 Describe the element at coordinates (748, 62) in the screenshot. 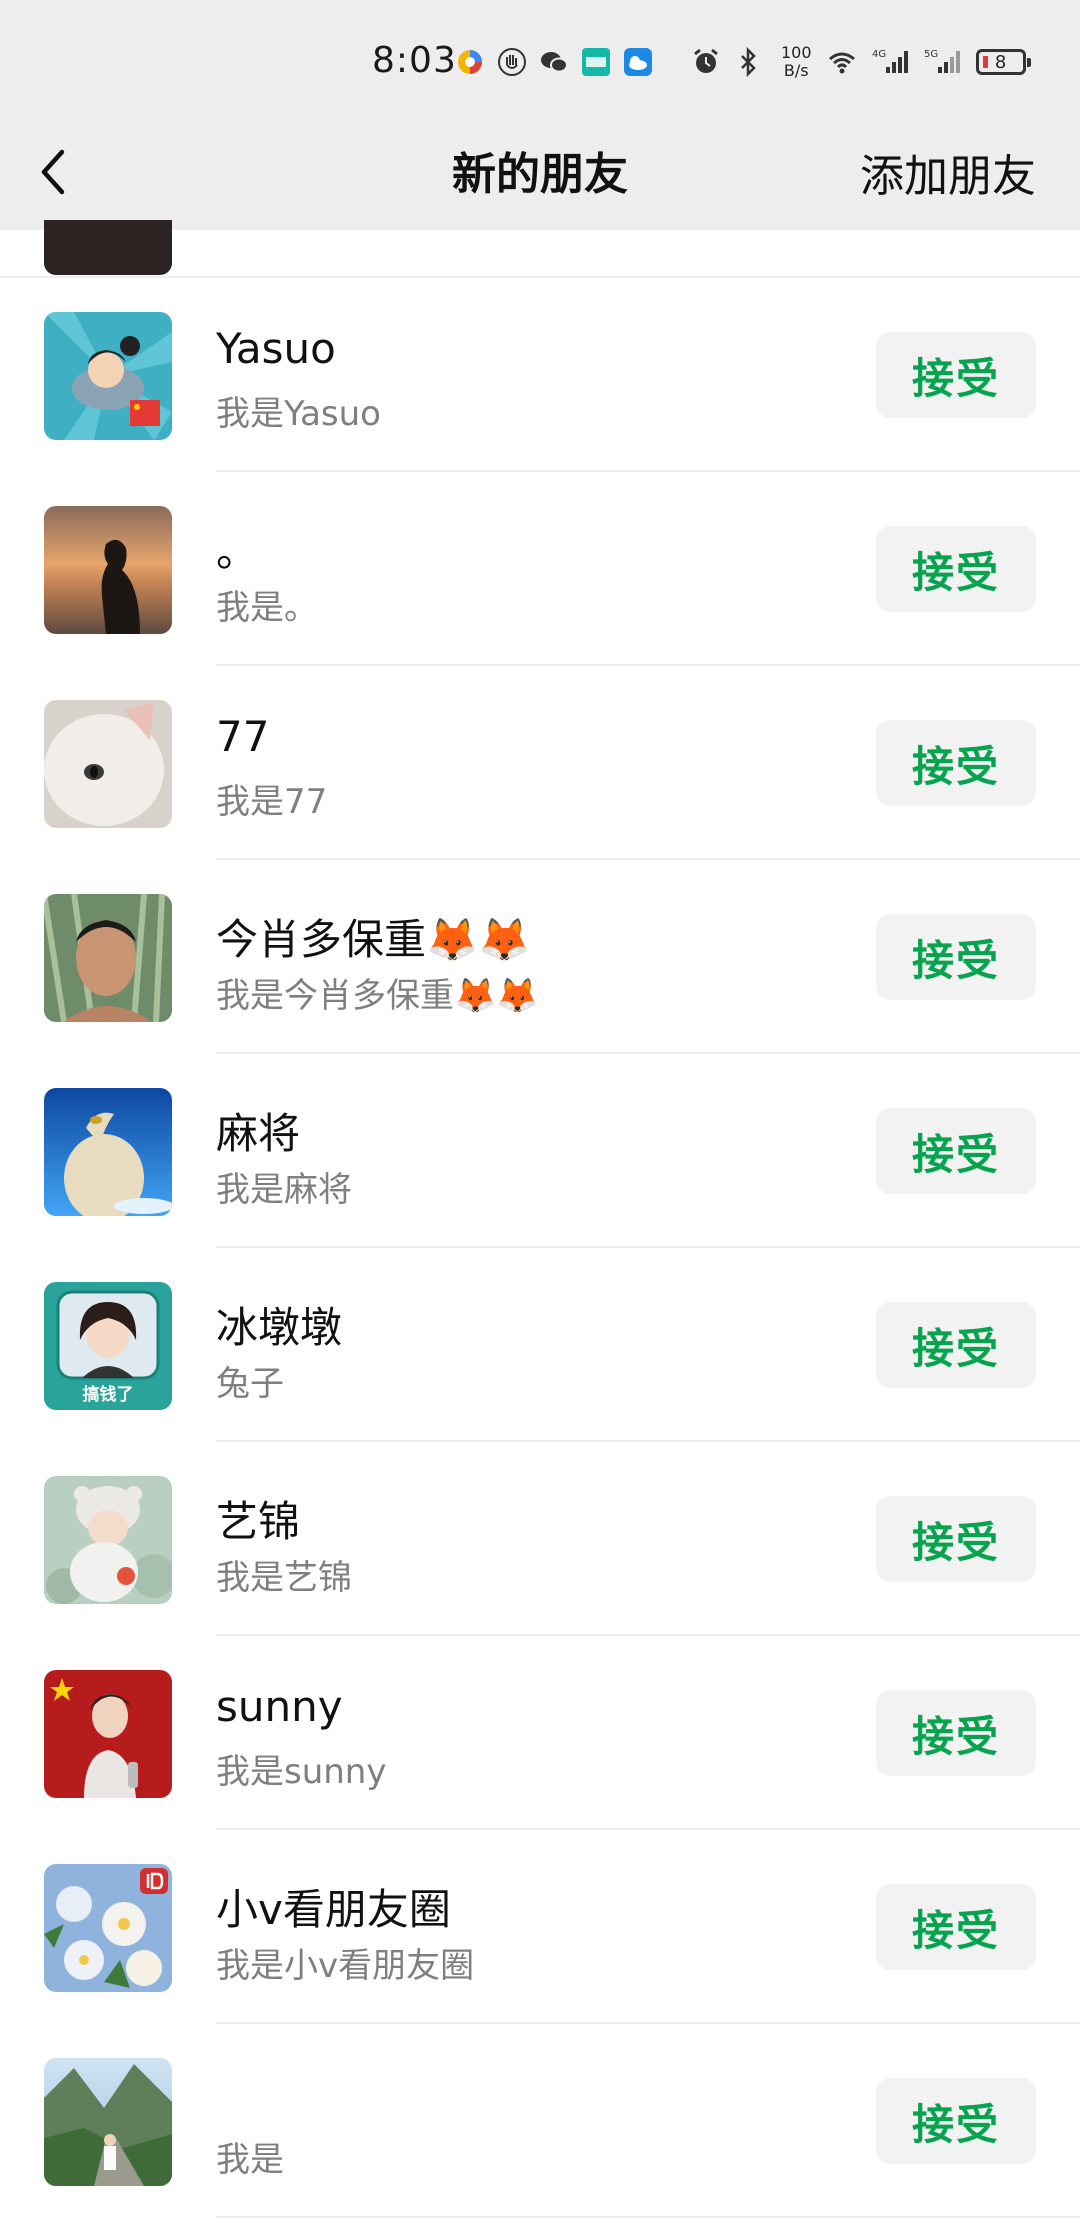

I see `bluetooth-icon` at that location.